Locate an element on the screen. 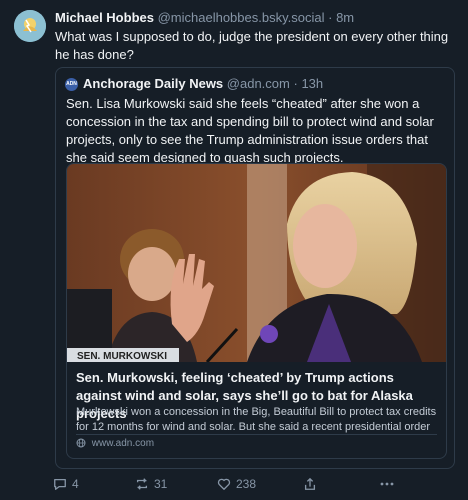 This screenshot has width=468, height=500. like-count: 238 is located at coordinates (246, 484).